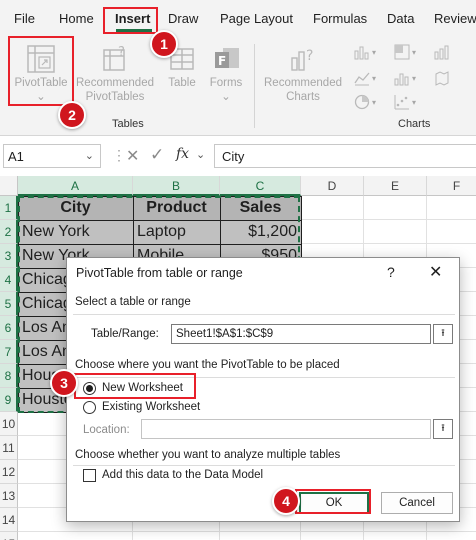  What do you see at coordinates (89, 475) in the screenshot?
I see `data-model-checkbox` at bounding box center [89, 475].